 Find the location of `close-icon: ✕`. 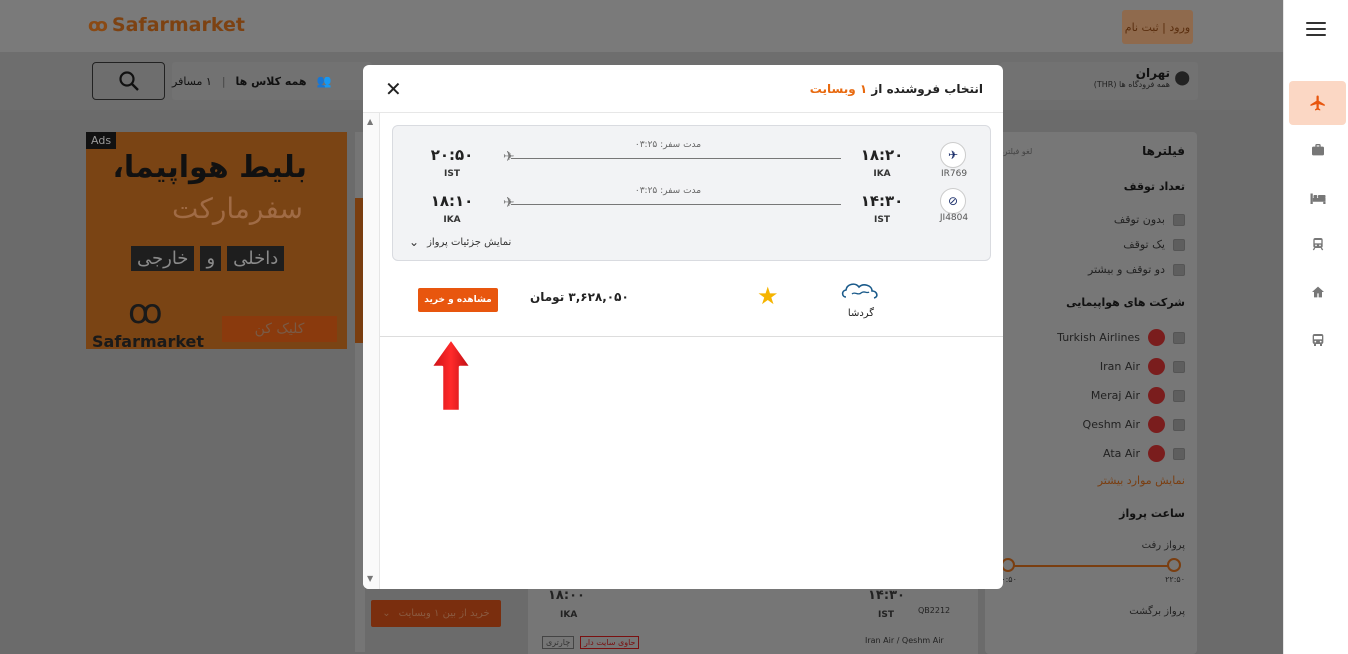

close-icon: ✕ is located at coordinates (393, 89).